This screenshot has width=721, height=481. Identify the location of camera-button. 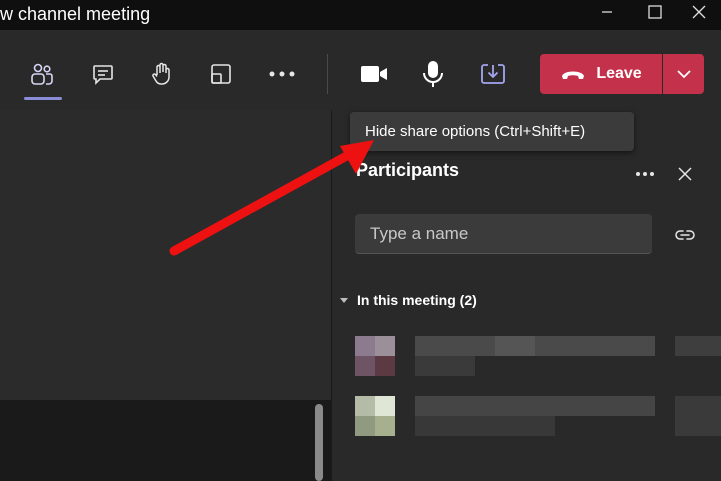
(374, 74).